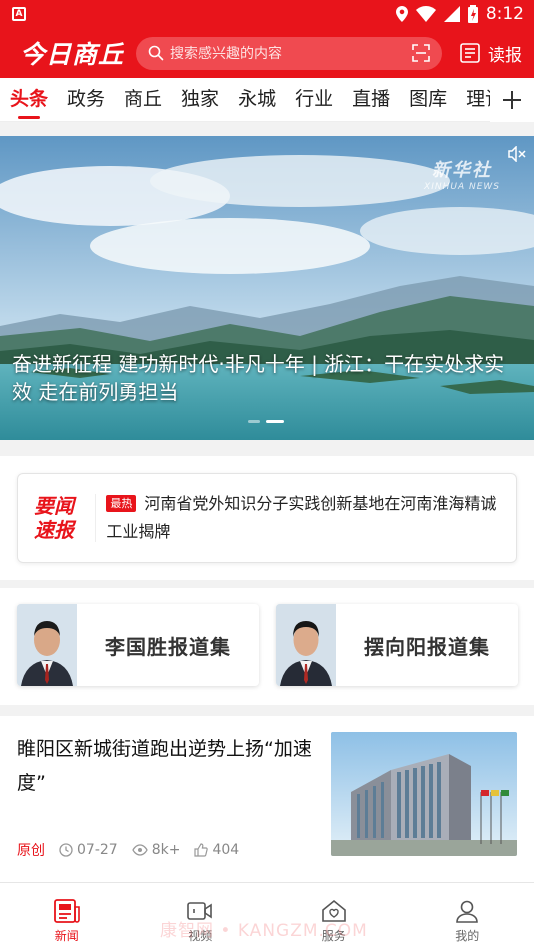 The height and width of the screenshot is (950, 534). What do you see at coordinates (66, 911) in the screenshot?
I see `news-icon` at bounding box center [66, 911].